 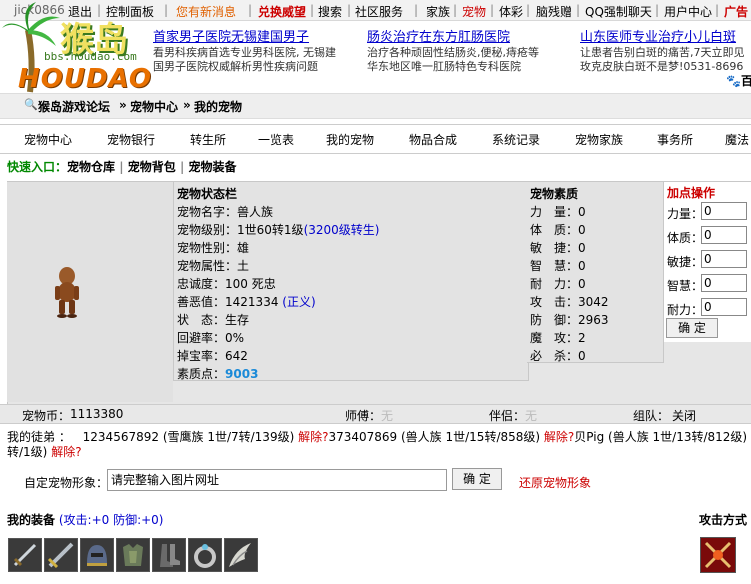 I want to click on team-value: 关闭, so click(x=684, y=415).